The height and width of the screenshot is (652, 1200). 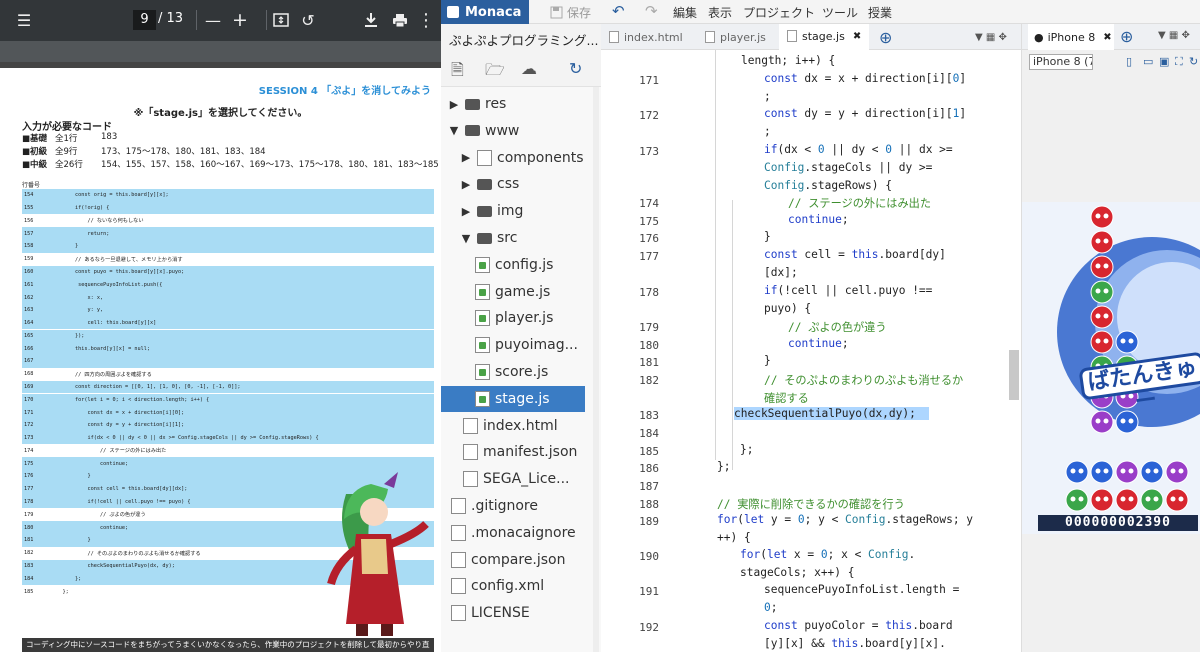 What do you see at coordinates (880, 12) in the screenshot?
I see `menu-class: 授業` at bounding box center [880, 12].